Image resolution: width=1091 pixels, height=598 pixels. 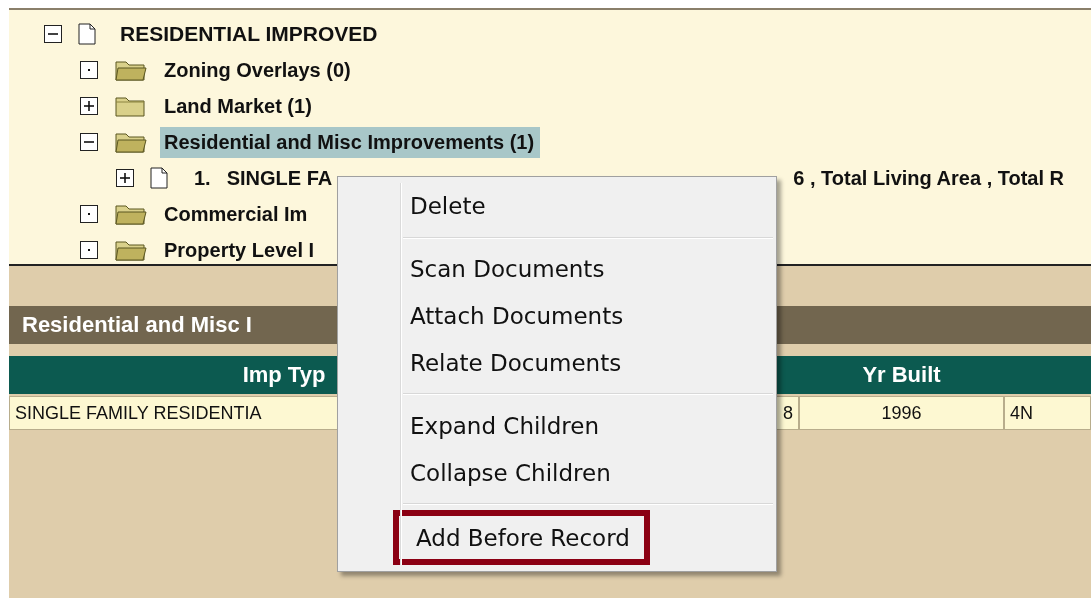 What do you see at coordinates (258, 70) in the screenshot?
I see `tree-item: Zoning Overlays (0)` at bounding box center [258, 70].